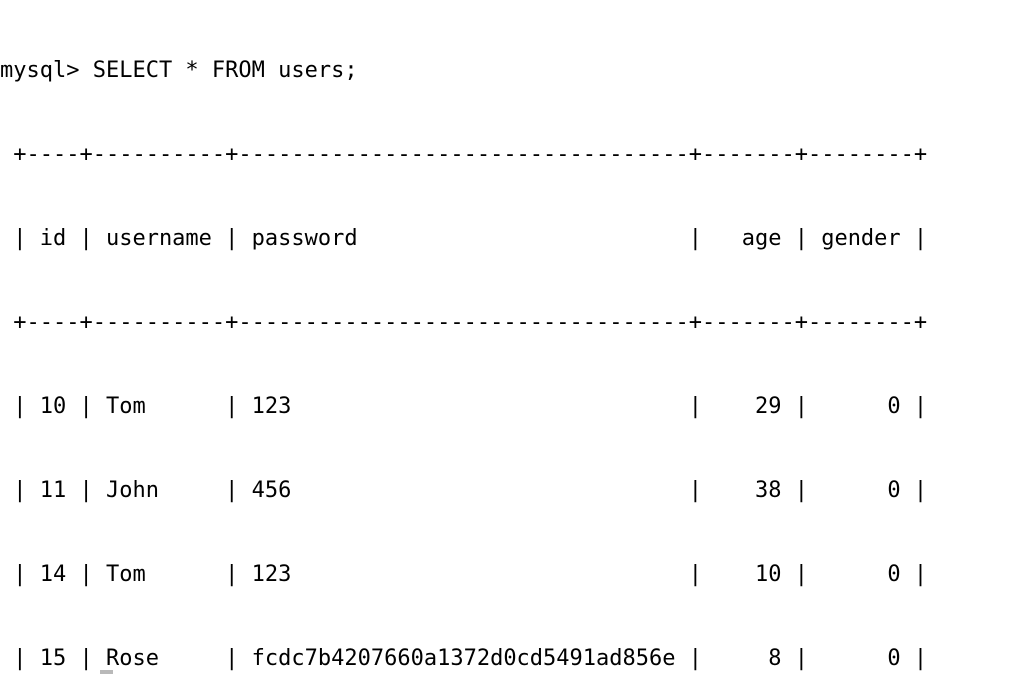  Describe the element at coordinates (464, 490) in the screenshot. I see `users-table-row: | 11 | John | 456 | 38 | 0 |` at that location.